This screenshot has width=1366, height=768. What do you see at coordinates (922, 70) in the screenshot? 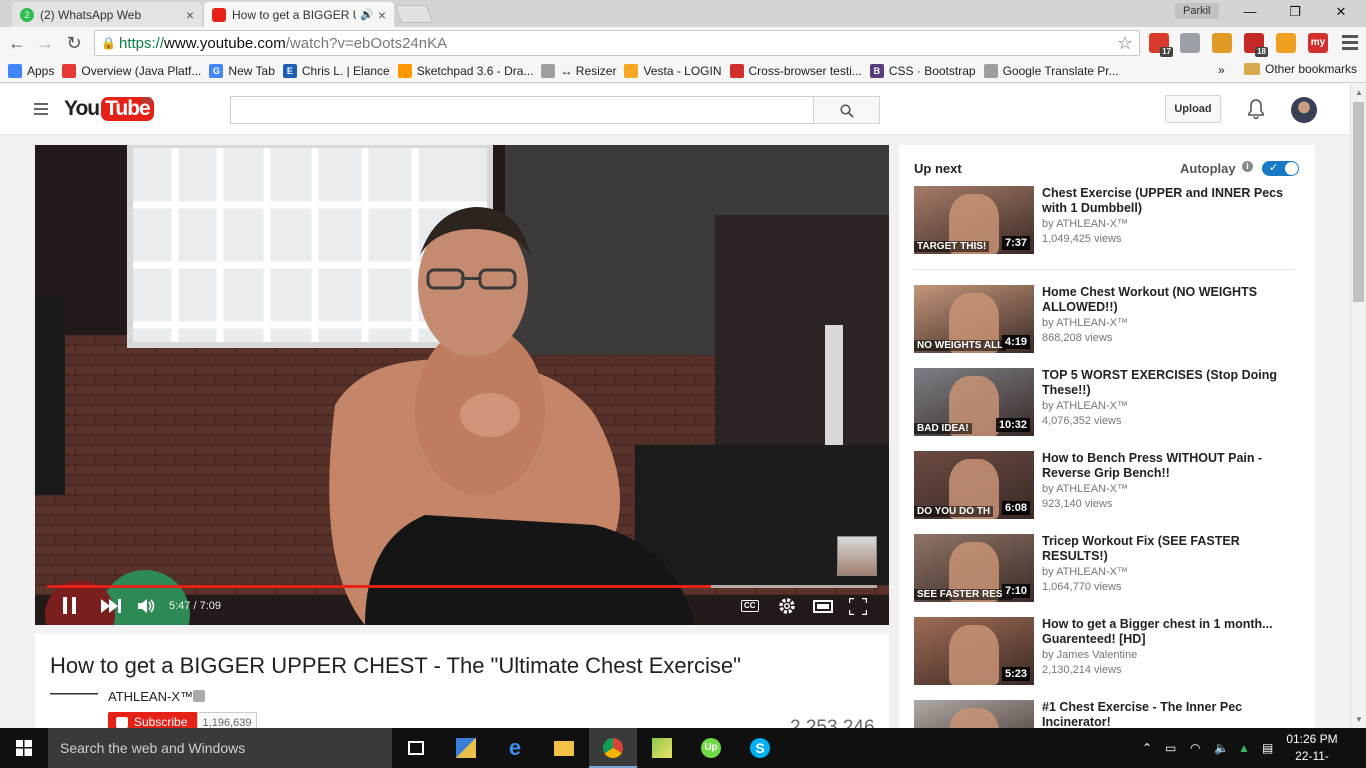
I see `bookmark-item: B CSS · Bootstrap` at bounding box center [922, 70].